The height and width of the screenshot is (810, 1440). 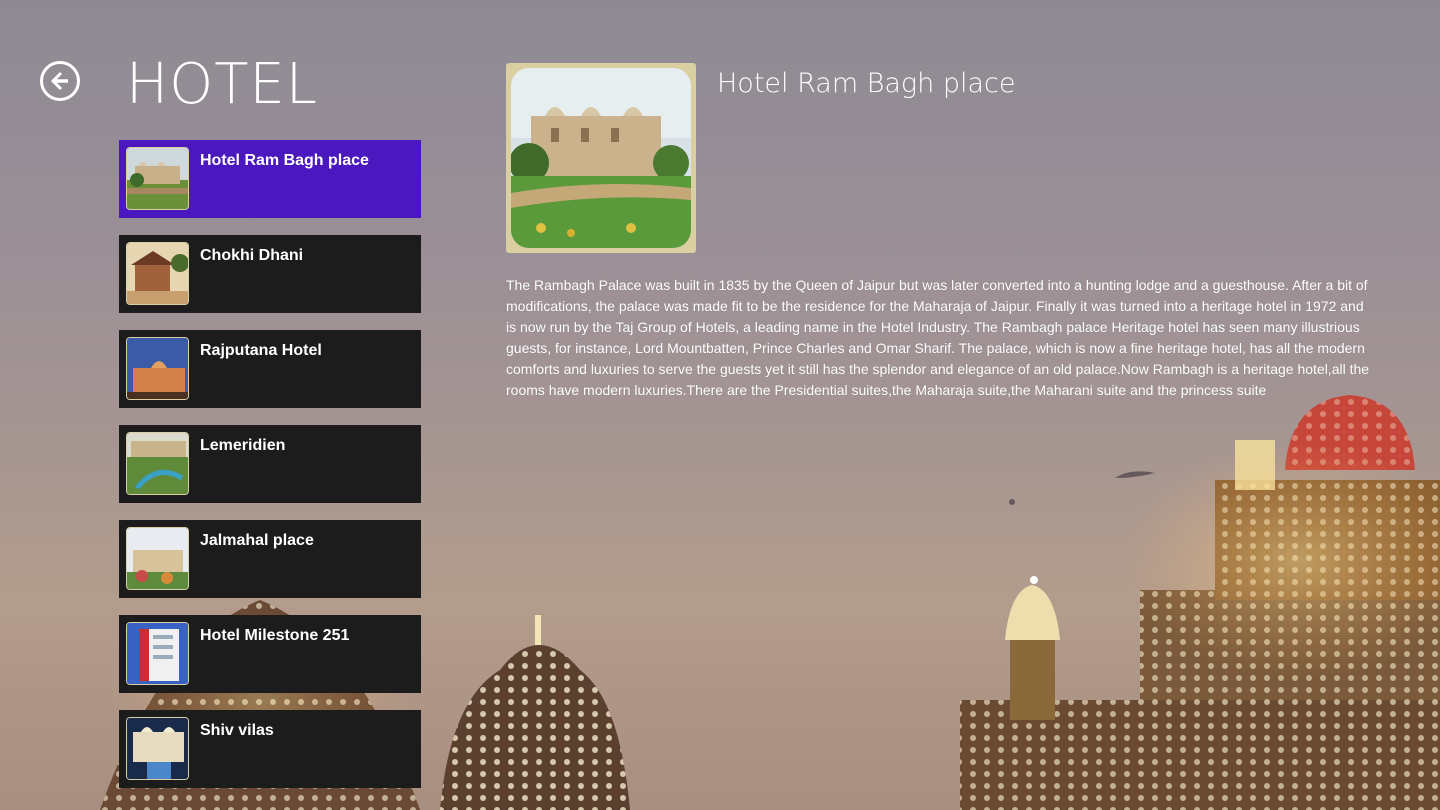 I want to click on hotel-name: Chokhi Dhani, so click(x=252, y=255).